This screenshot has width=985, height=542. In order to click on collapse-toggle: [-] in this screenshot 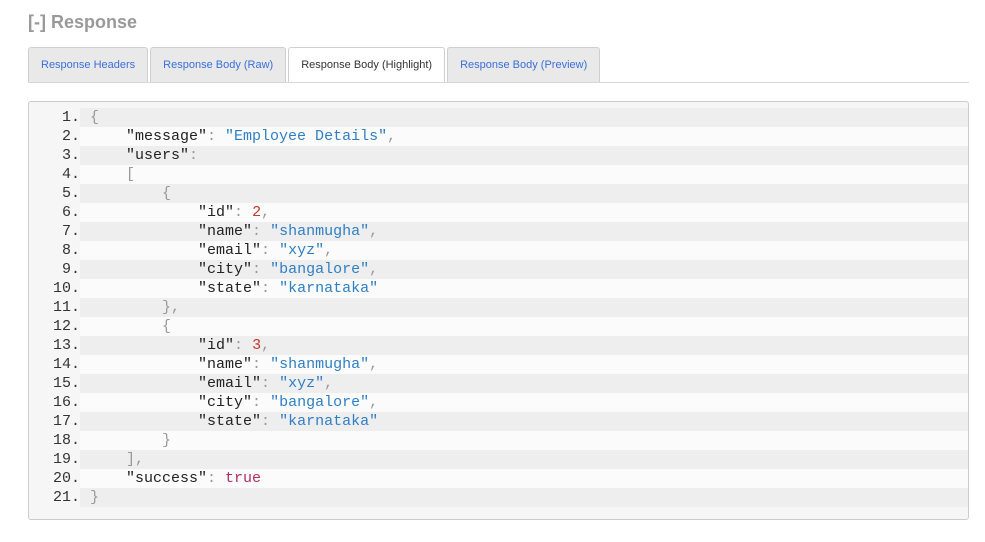, I will do `click(37, 22)`.